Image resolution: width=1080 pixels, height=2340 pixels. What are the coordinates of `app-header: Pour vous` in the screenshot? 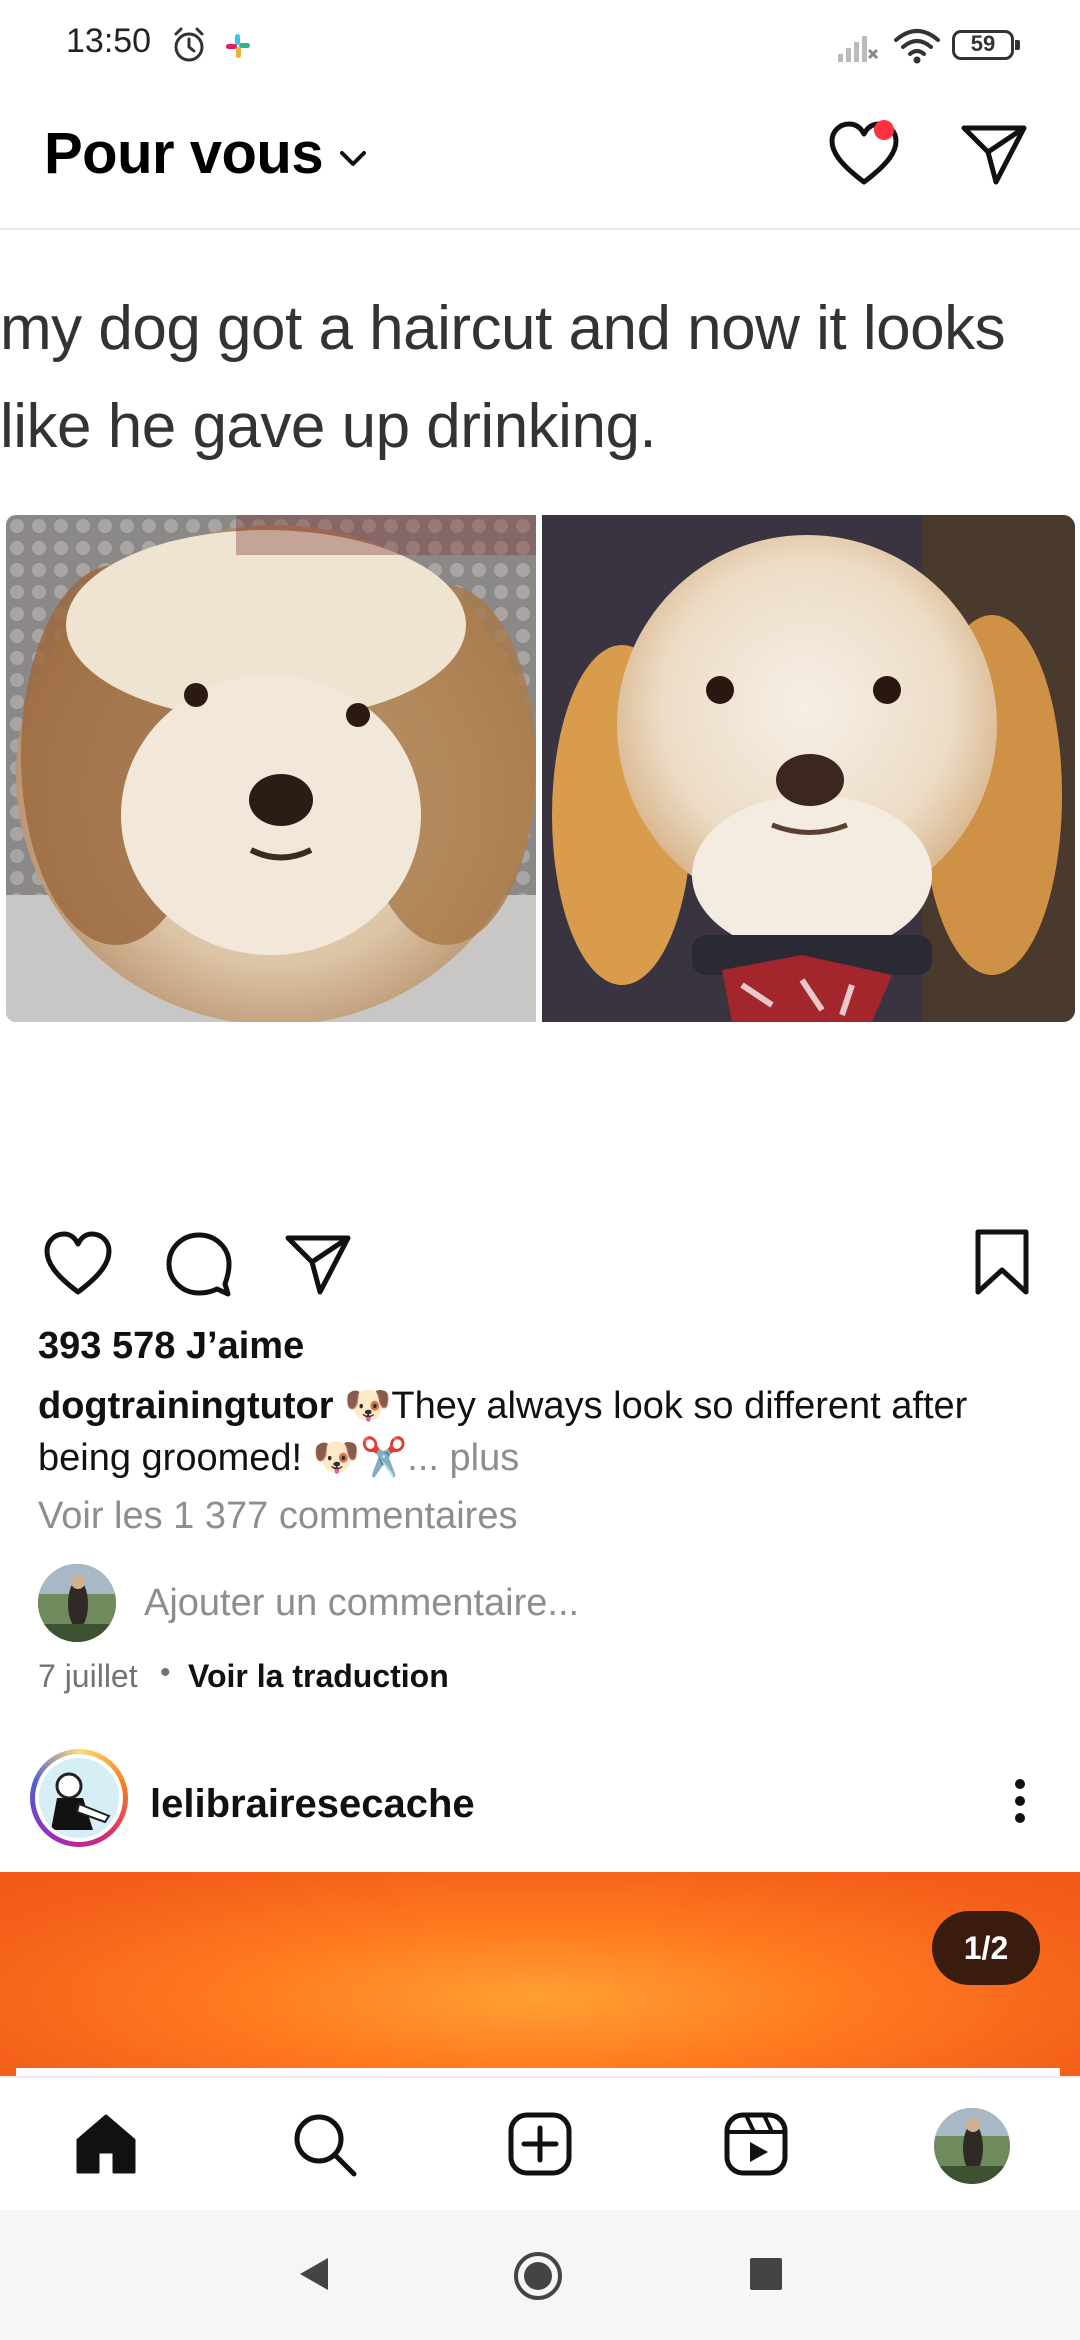 It's located at (540, 161).